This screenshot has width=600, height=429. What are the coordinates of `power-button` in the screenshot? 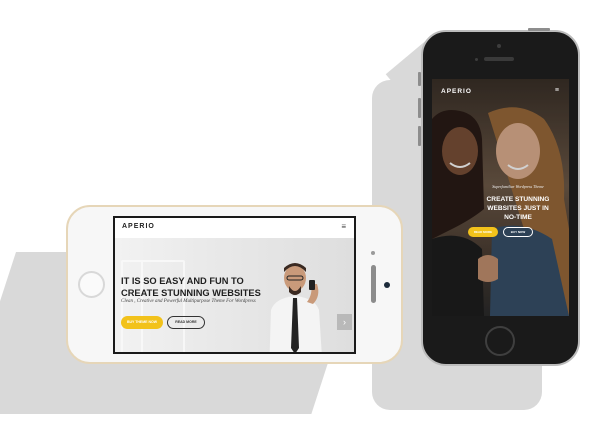 It's located at (539, 29).